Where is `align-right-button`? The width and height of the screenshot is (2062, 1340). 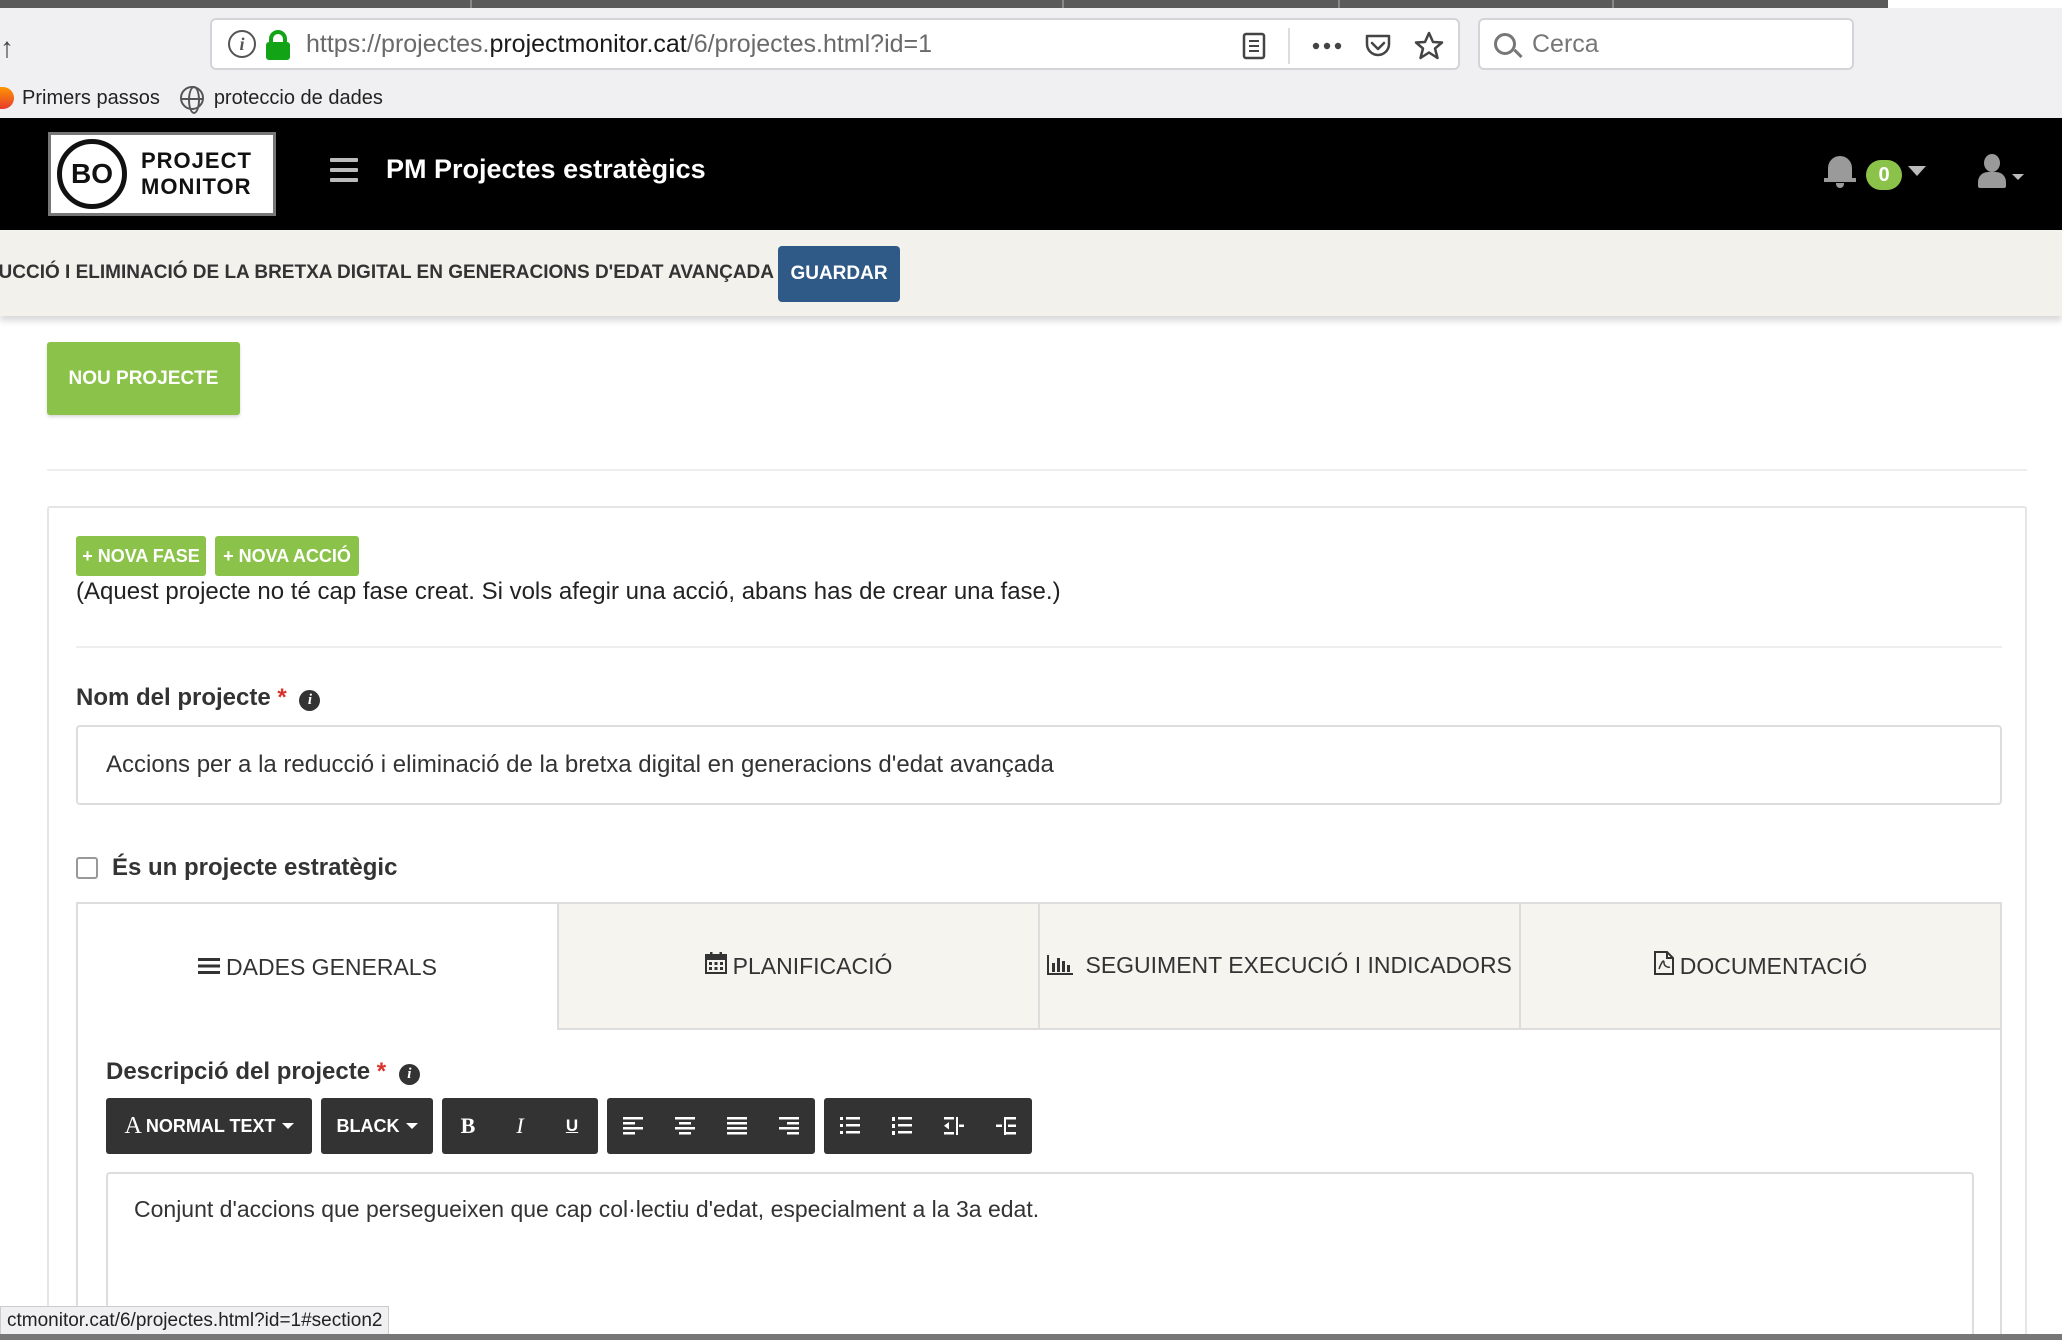 align-right-button is located at coordinates (789, 1126).